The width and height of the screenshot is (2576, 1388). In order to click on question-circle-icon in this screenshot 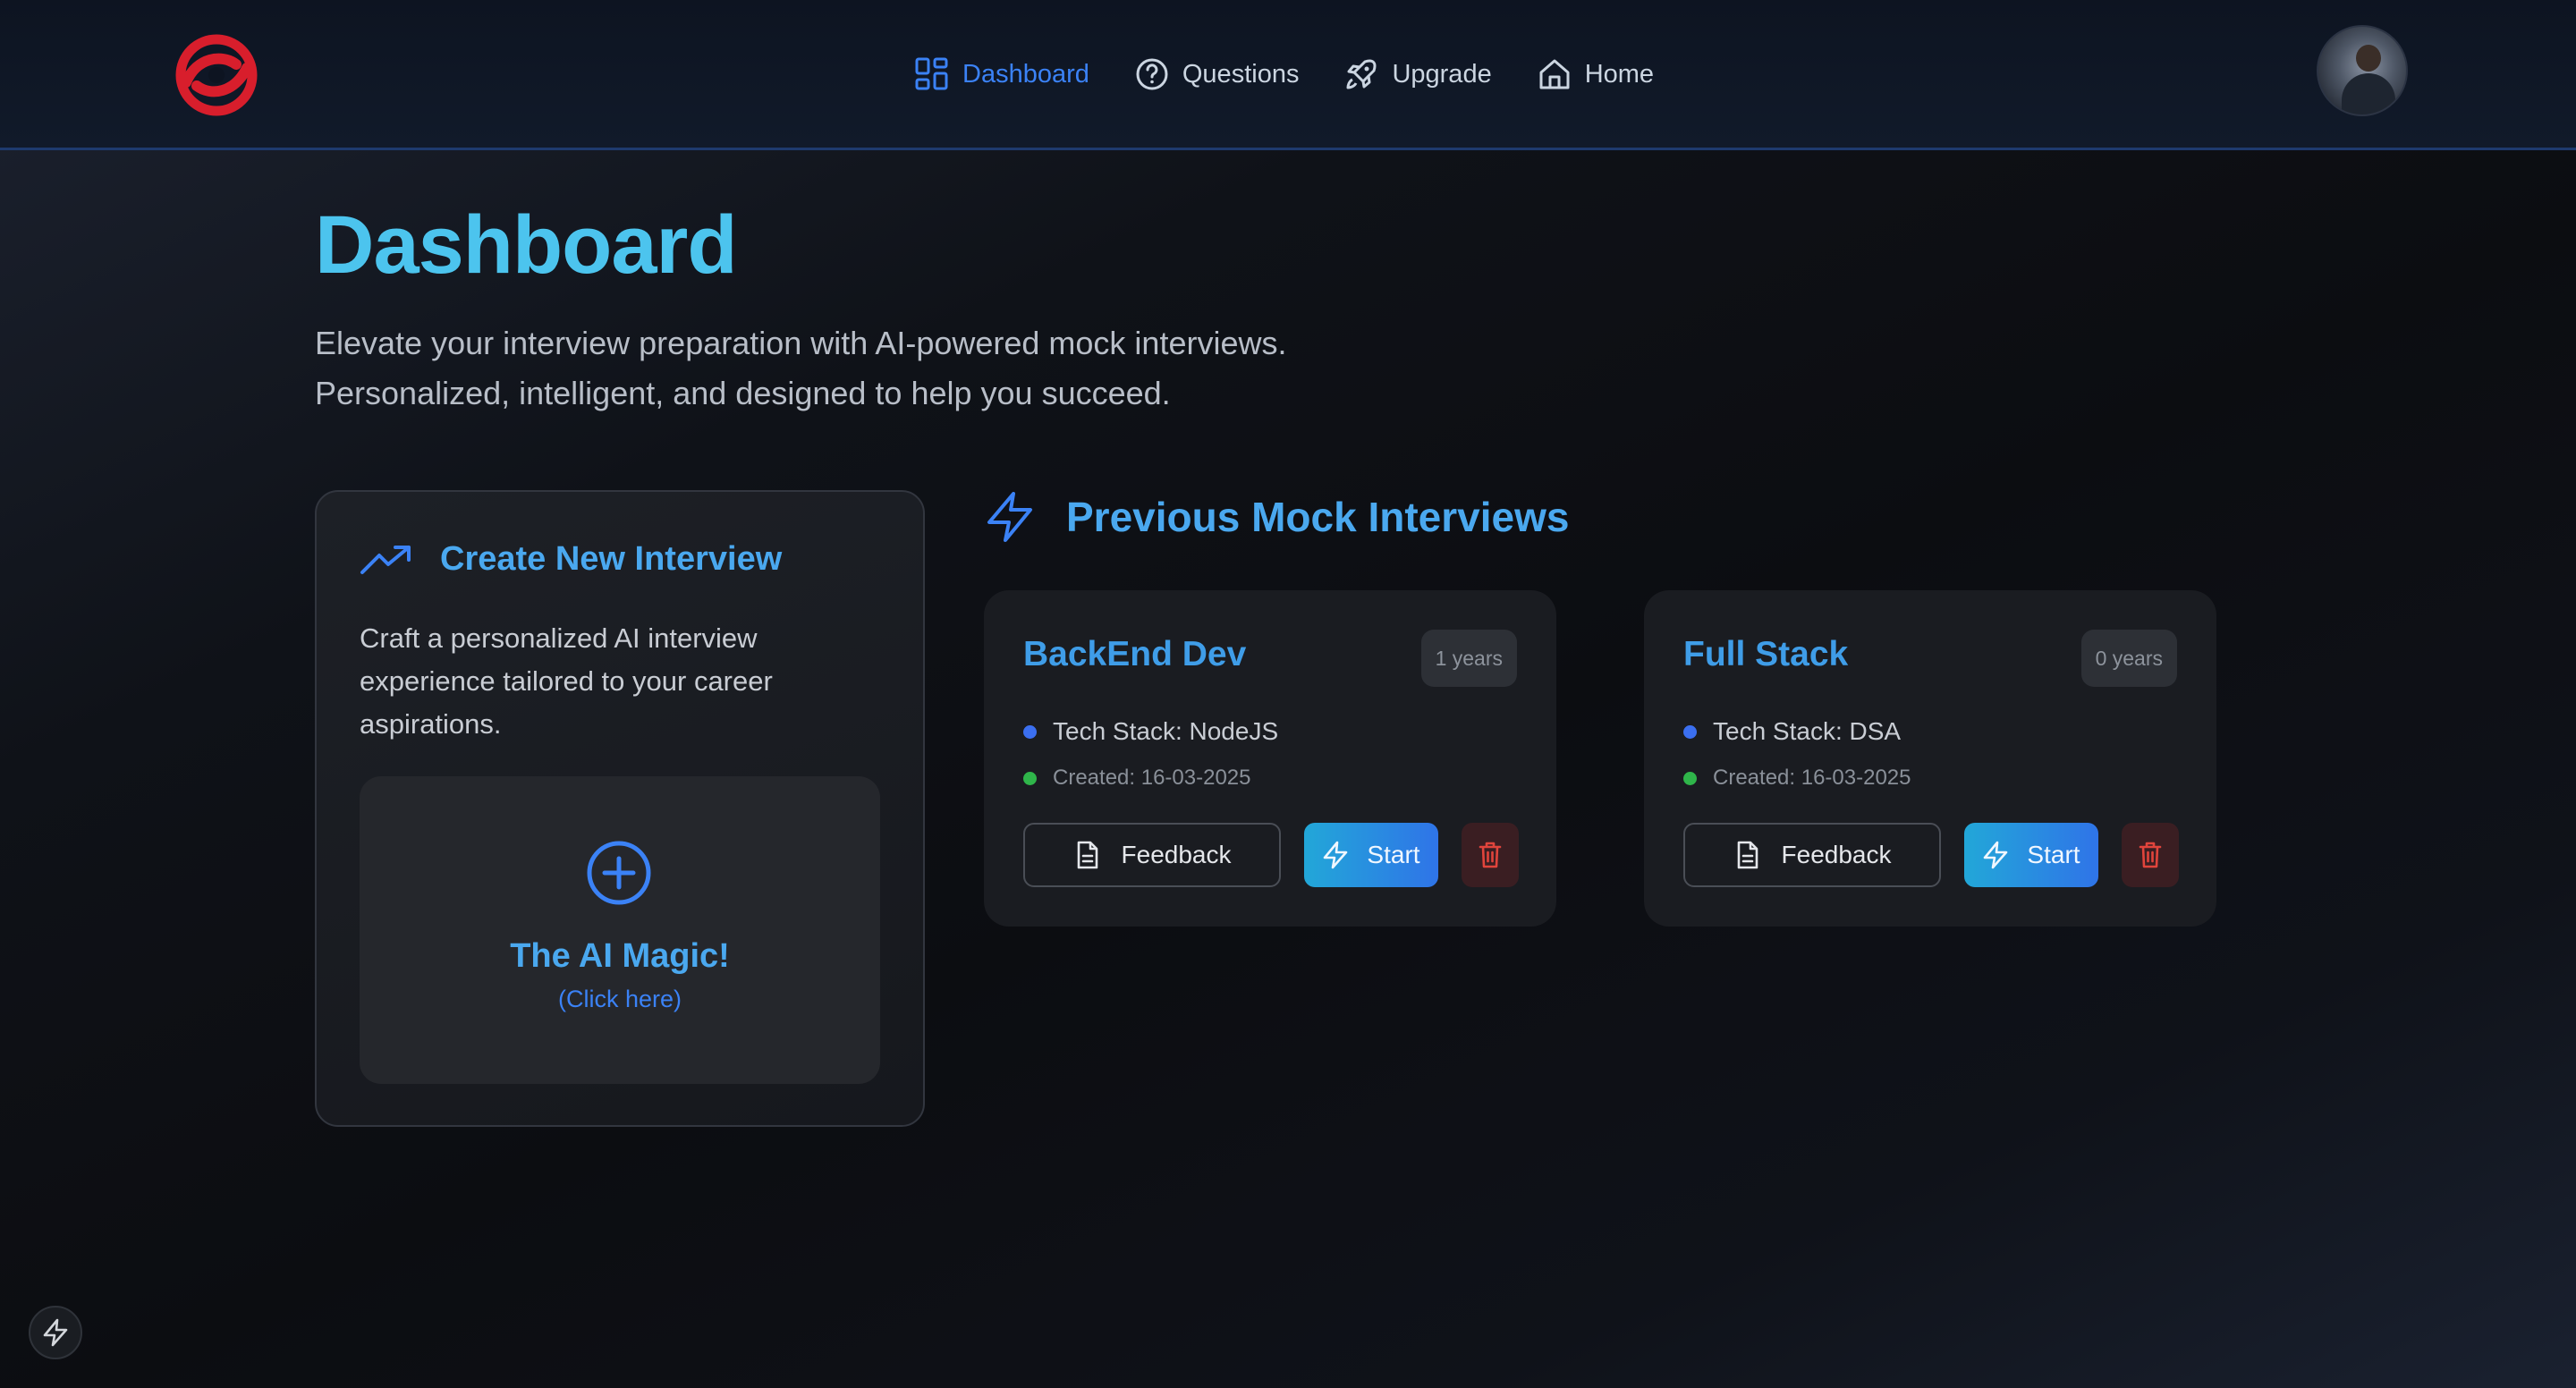, I will do `click(1152, 74)`.